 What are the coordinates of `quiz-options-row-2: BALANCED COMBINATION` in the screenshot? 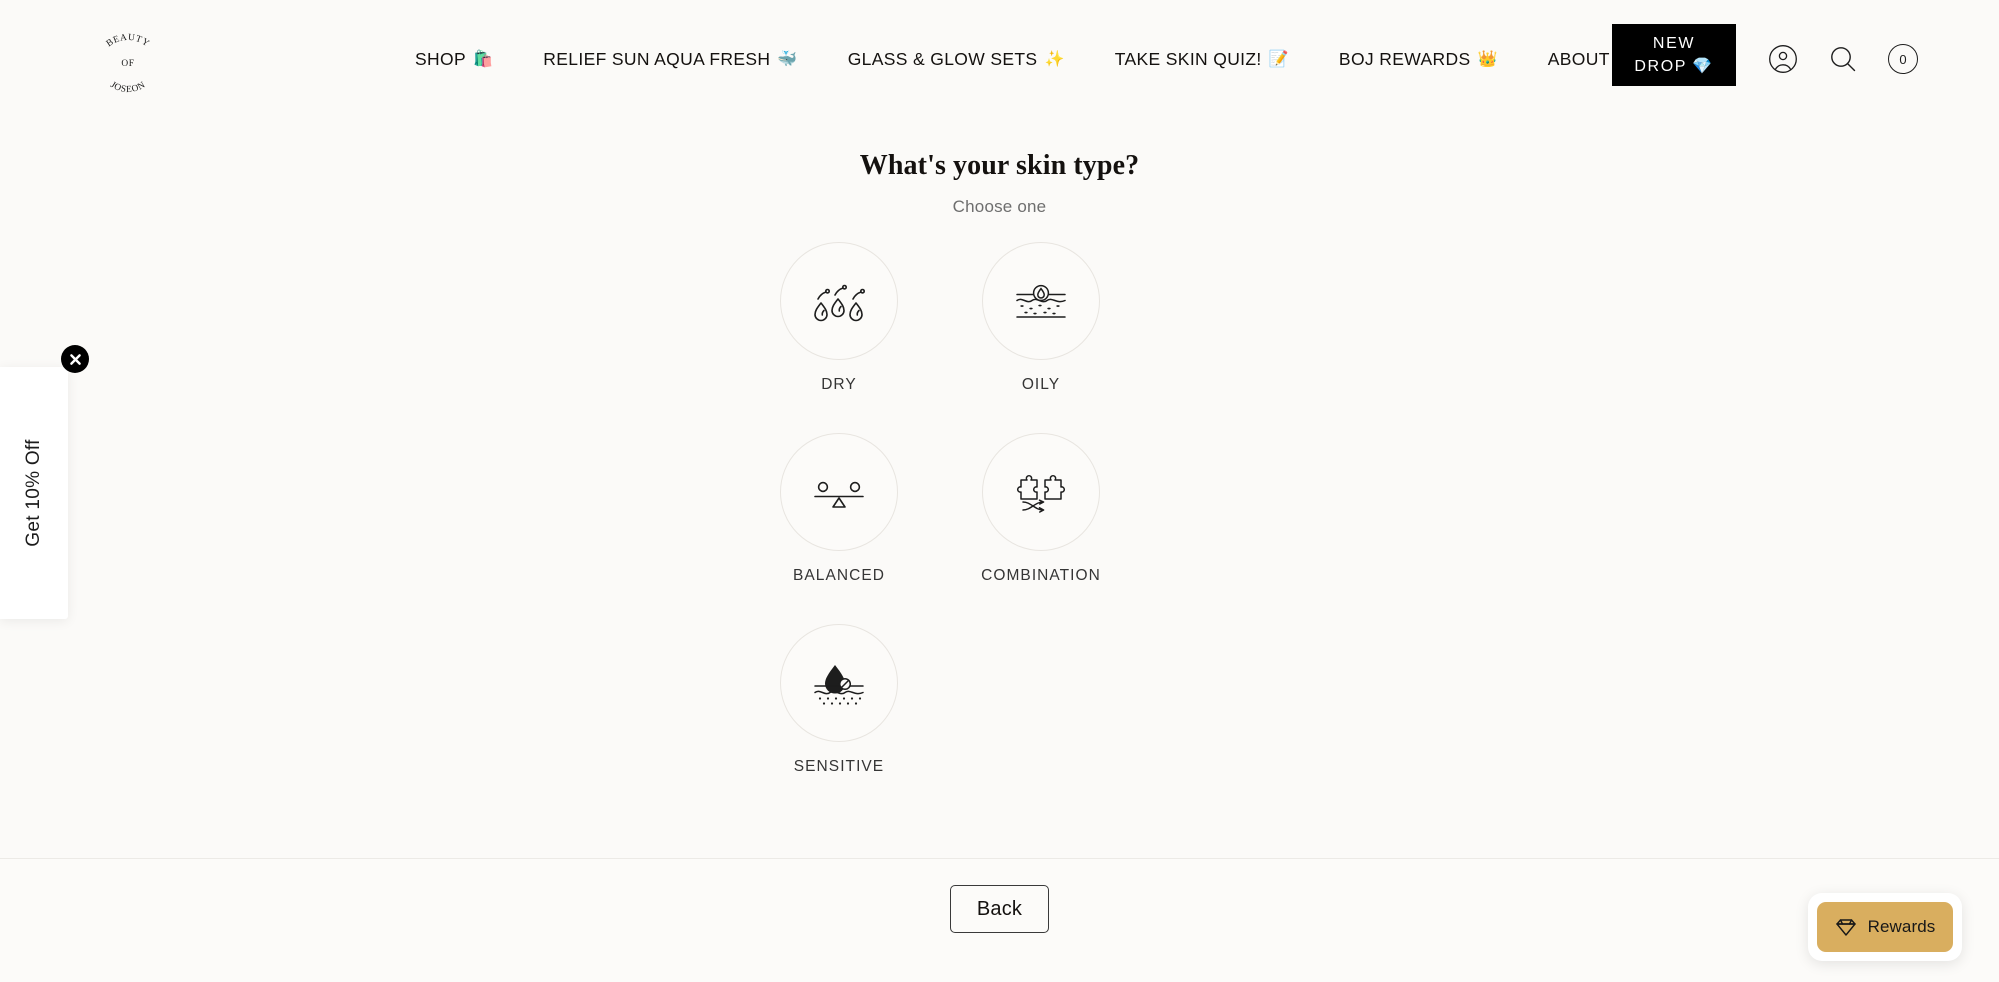 It's located at (1000, 509).